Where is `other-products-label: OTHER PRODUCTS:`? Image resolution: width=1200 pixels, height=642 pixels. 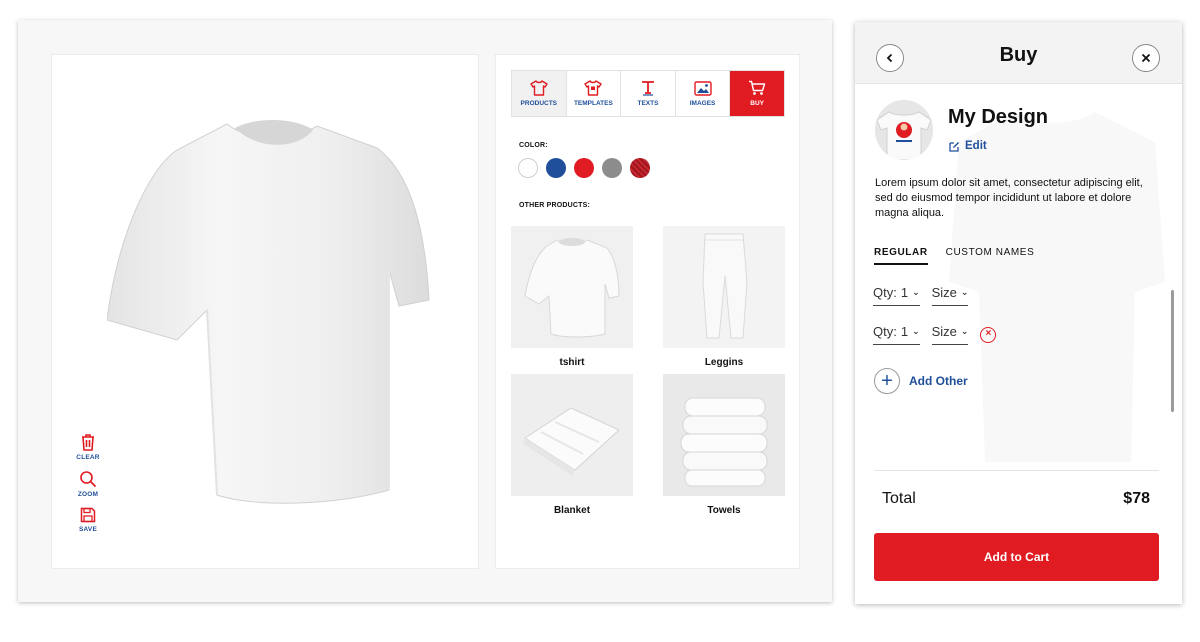 other-products-label: OTHER PRODUCTS: is located at coordinates (555, 205).